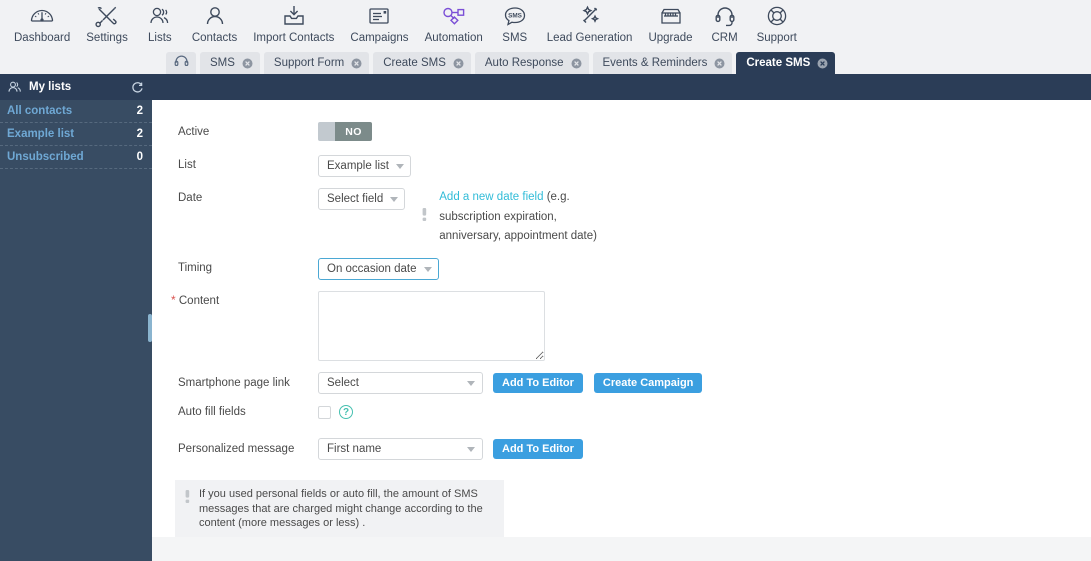 The image size is (1091, 561). Describe the element at coordinates (648, 383) in the screenshot. I see `create-campaign-button: Create Campaign` at that location.